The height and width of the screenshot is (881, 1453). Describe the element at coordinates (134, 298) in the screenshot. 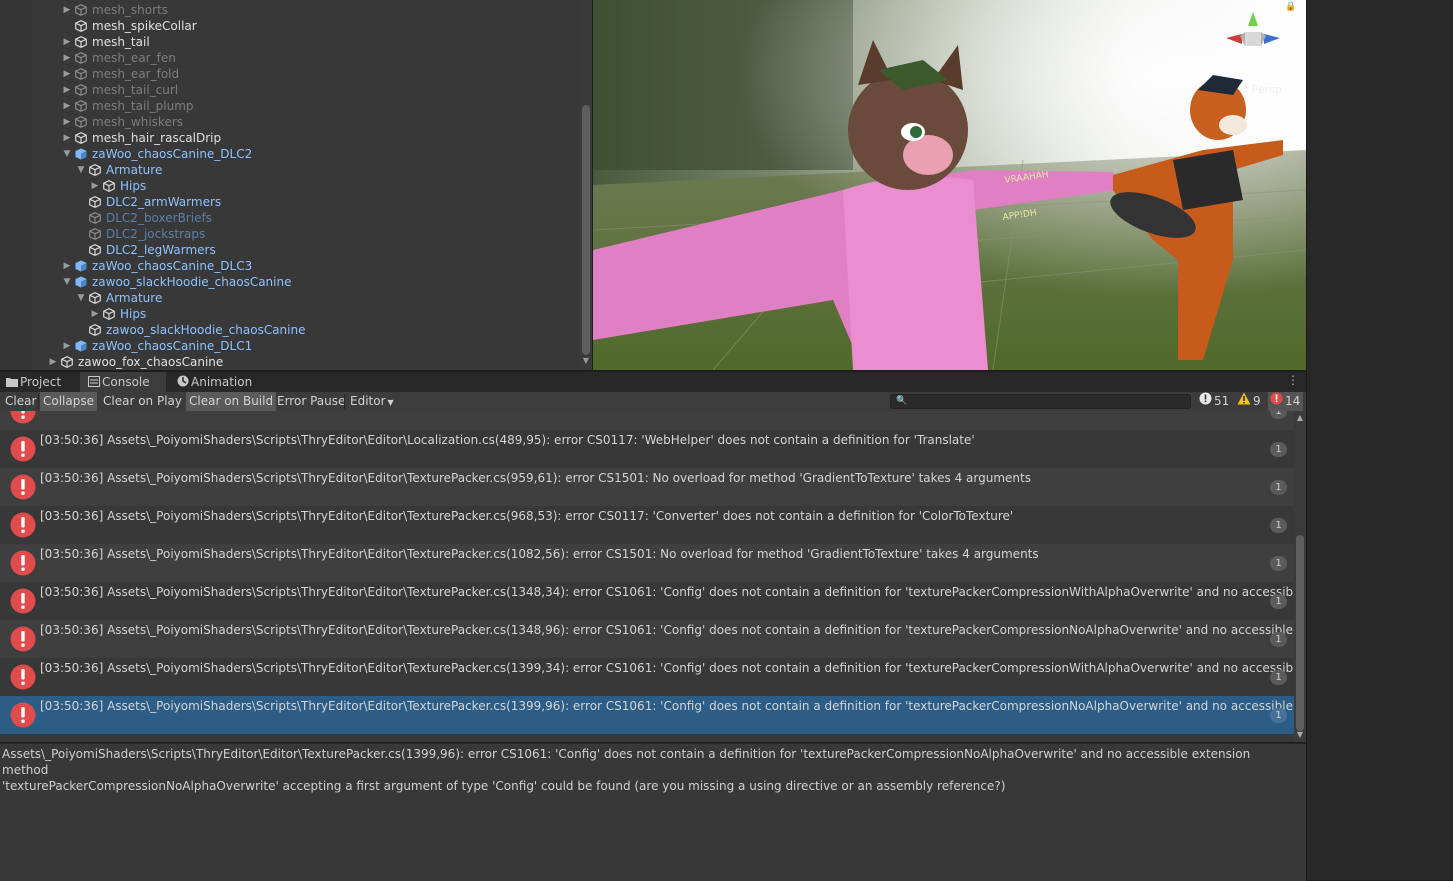

I see `hierarchy-item-label: Armature` at that location.